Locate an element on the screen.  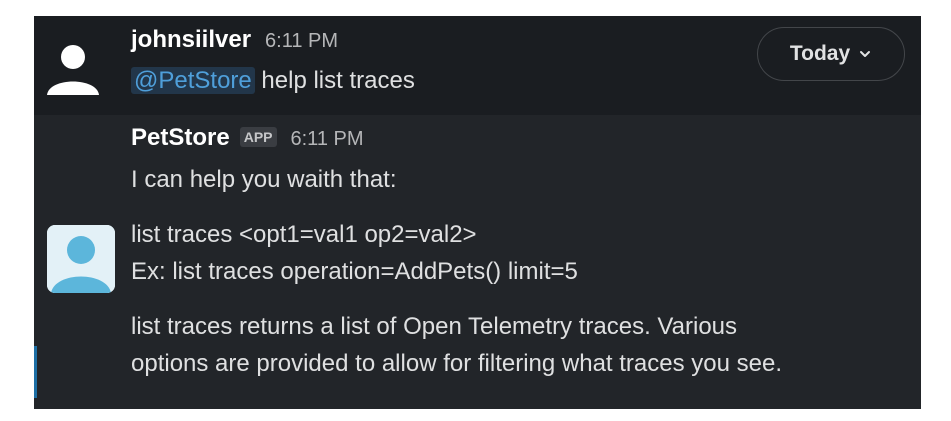
bot-avatar-graphic is located at coordinates (81, 259).